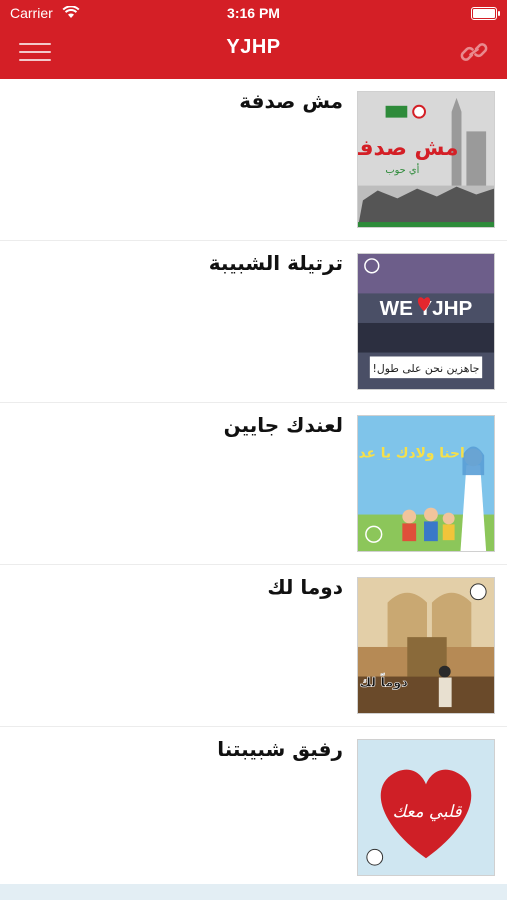 The width and height of the screenshot is (507, 900). Describe the element at coordinates (280, 749) in the screenshot. I see `item-title: رفيق شبيبتنا` at that location.